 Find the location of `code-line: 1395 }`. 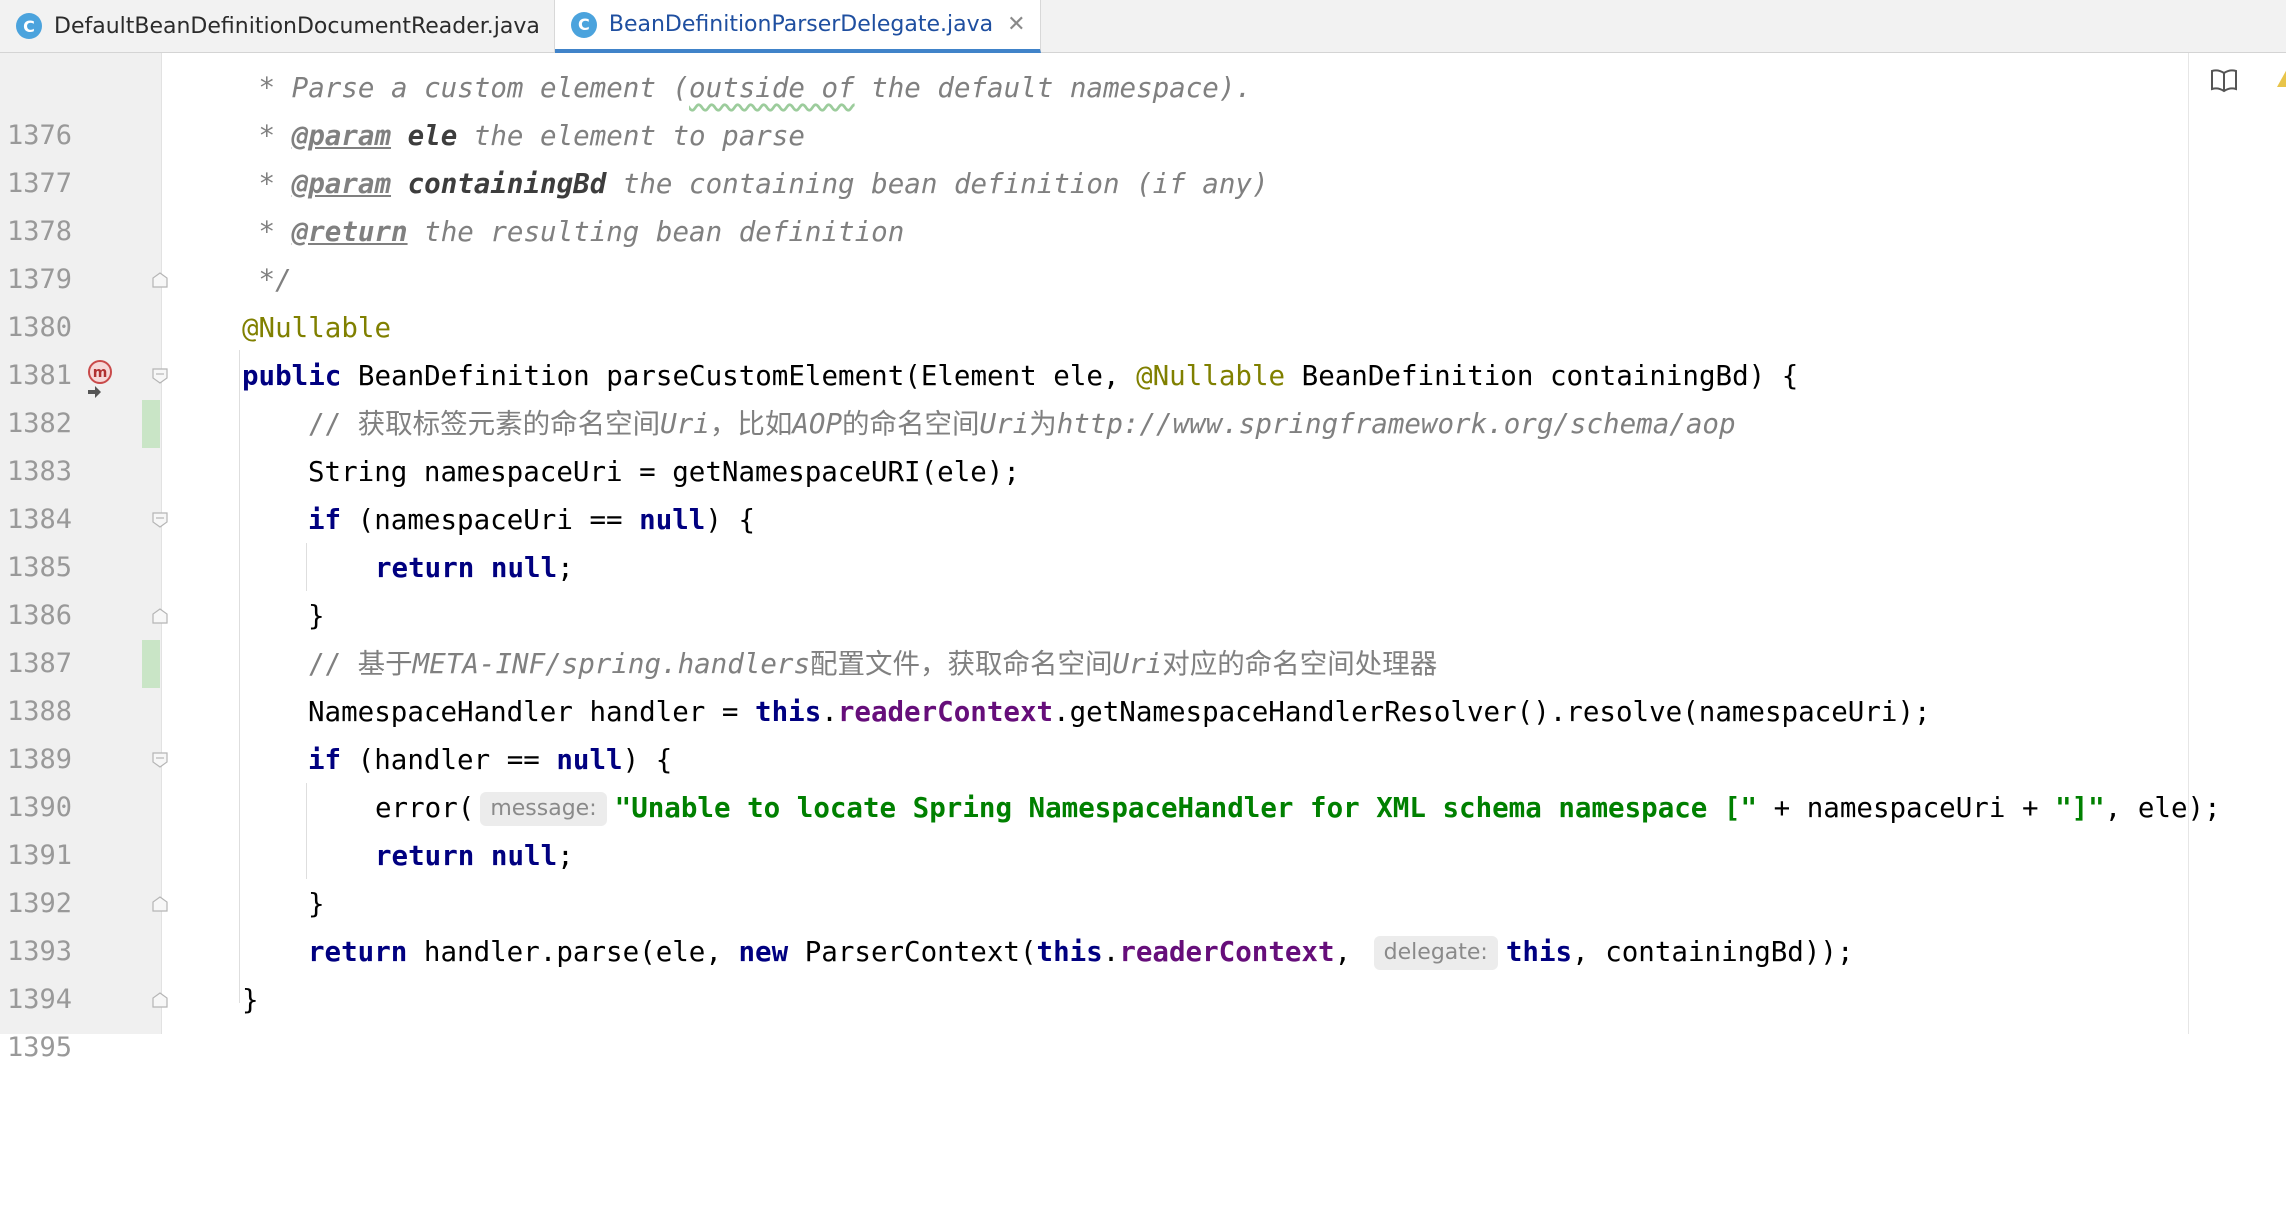

code-line: 1395 } is located at coordinates (1094, 1019).